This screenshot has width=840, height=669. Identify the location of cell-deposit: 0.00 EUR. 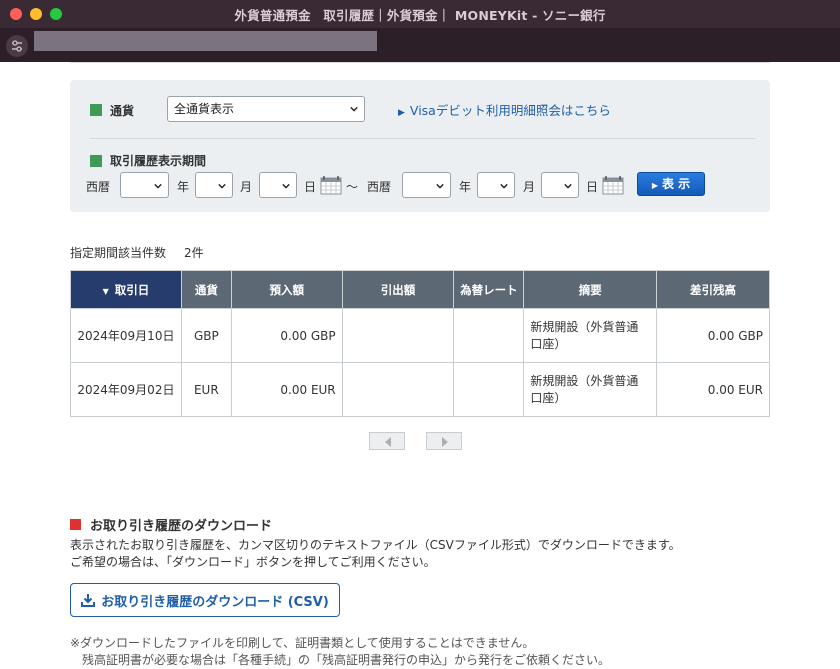
(286, 389).